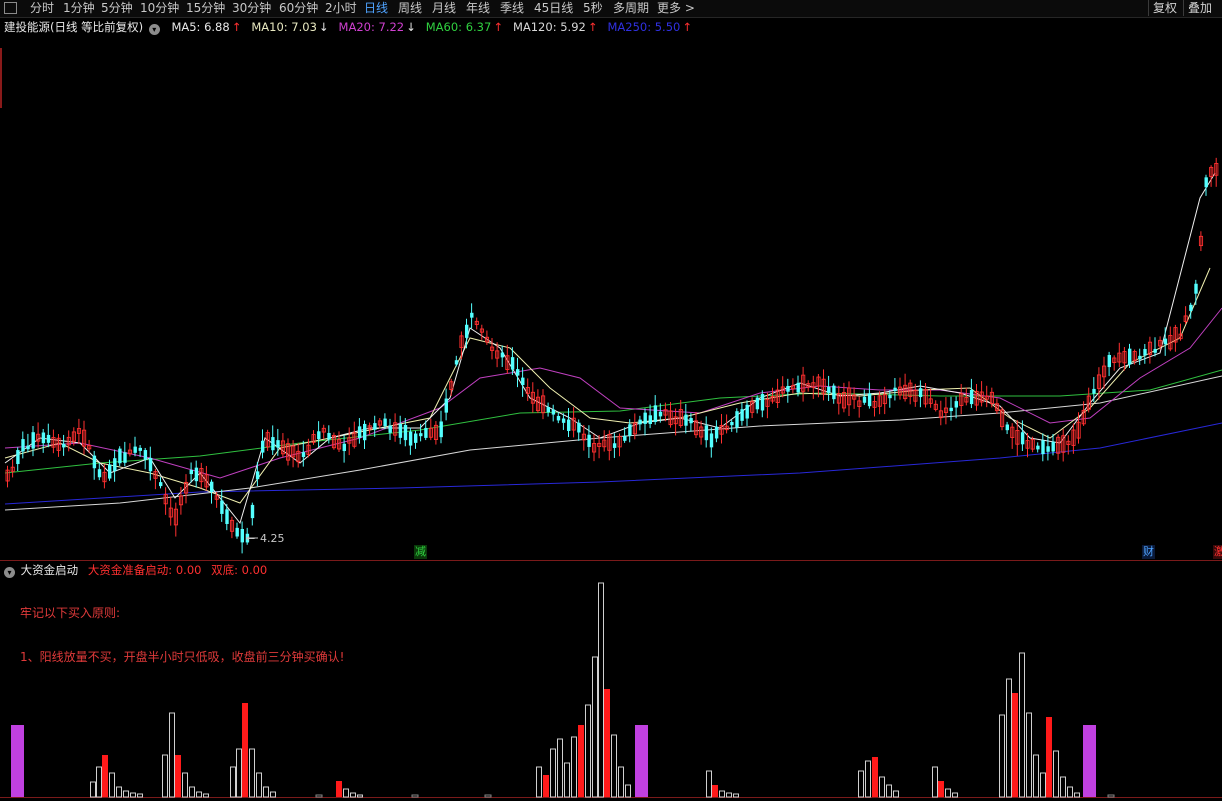  Describe the element at coordinates (420, 552) in the screenshot. I see `event-marker-reduce: 减` at that location.